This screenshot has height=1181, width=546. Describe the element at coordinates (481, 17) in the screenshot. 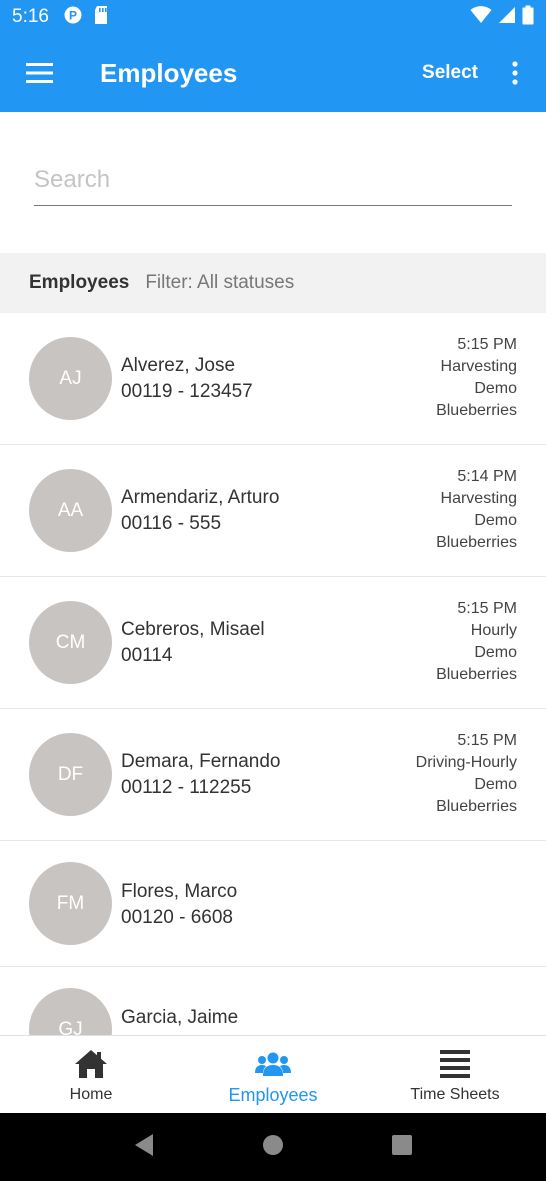

I see `wifi-icon` at that location.